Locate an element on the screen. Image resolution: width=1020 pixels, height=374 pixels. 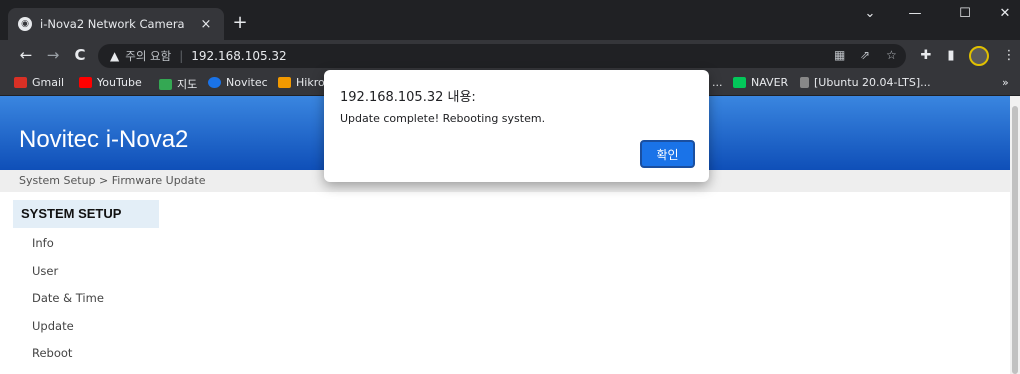
bookmark-label: Hikro is located at coordinates (310, 82).